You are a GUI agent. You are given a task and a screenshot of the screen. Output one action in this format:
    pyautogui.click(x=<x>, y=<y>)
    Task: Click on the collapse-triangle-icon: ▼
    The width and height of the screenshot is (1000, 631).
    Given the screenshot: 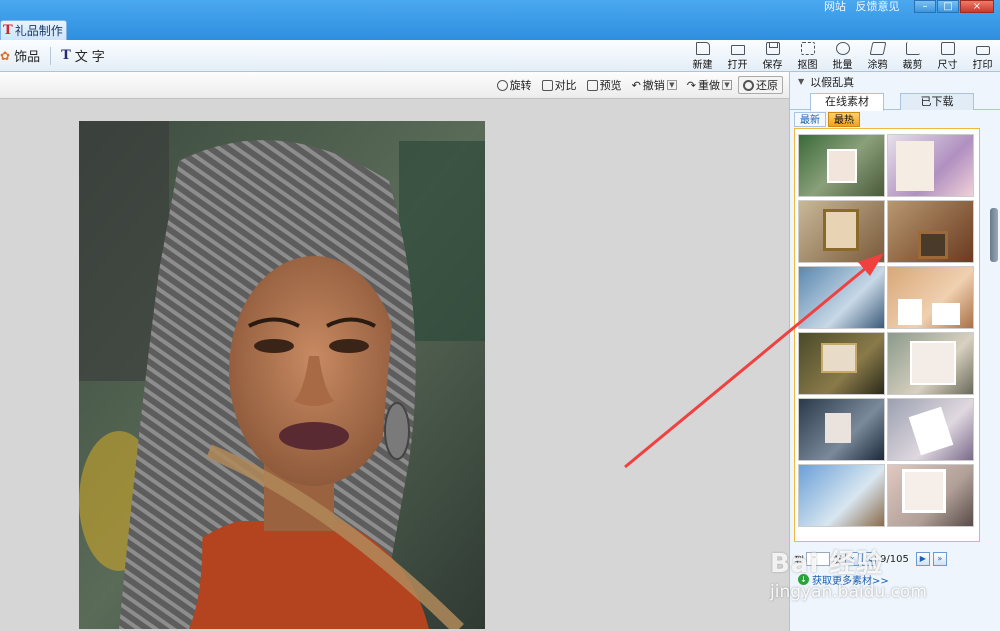 What is the action you would take?
    pyautogui.click(x=801, y=81)
    